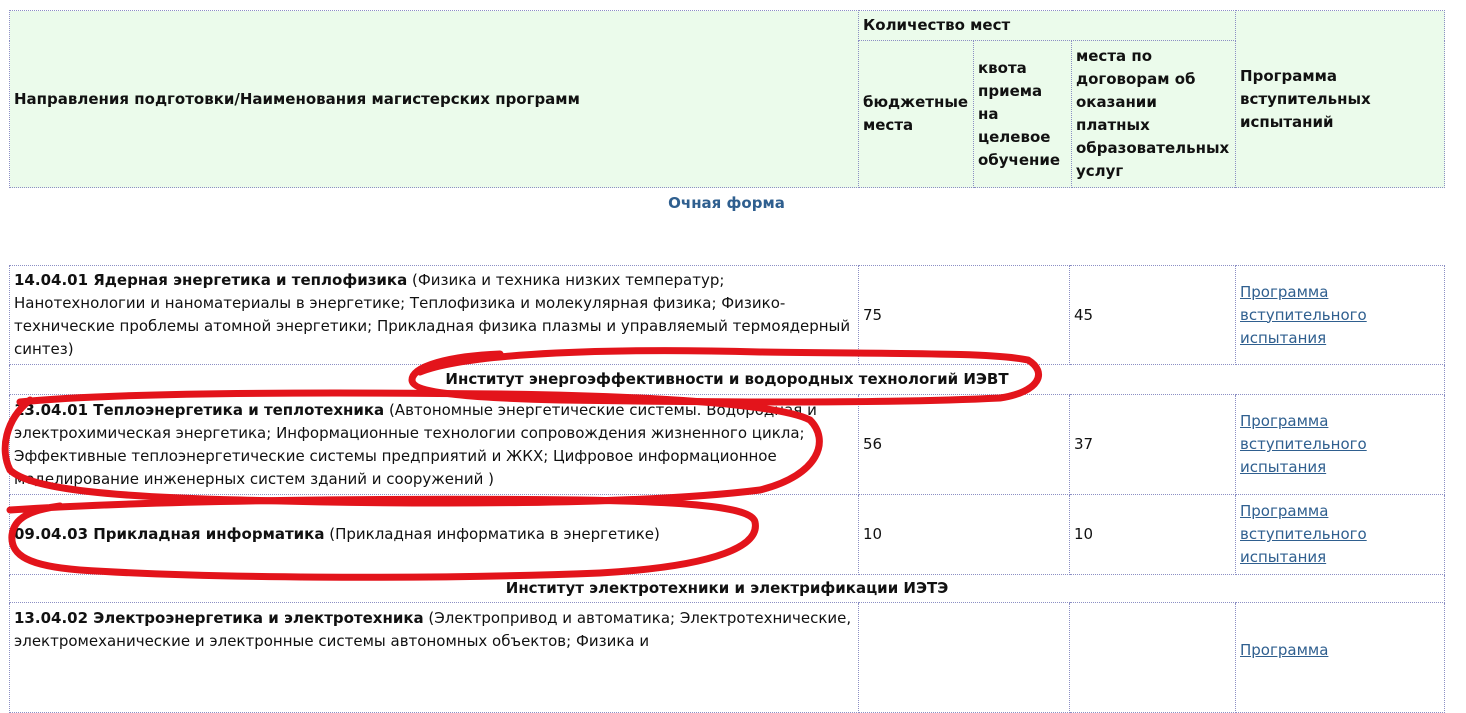 This screenshot has height=713, width=1466. What do you see at coordinates (199, 409) in the screenshot?
I see `program-code: 13.04.01 Теплоэнергетика и теплотехника` at bounding box center [199, 409].